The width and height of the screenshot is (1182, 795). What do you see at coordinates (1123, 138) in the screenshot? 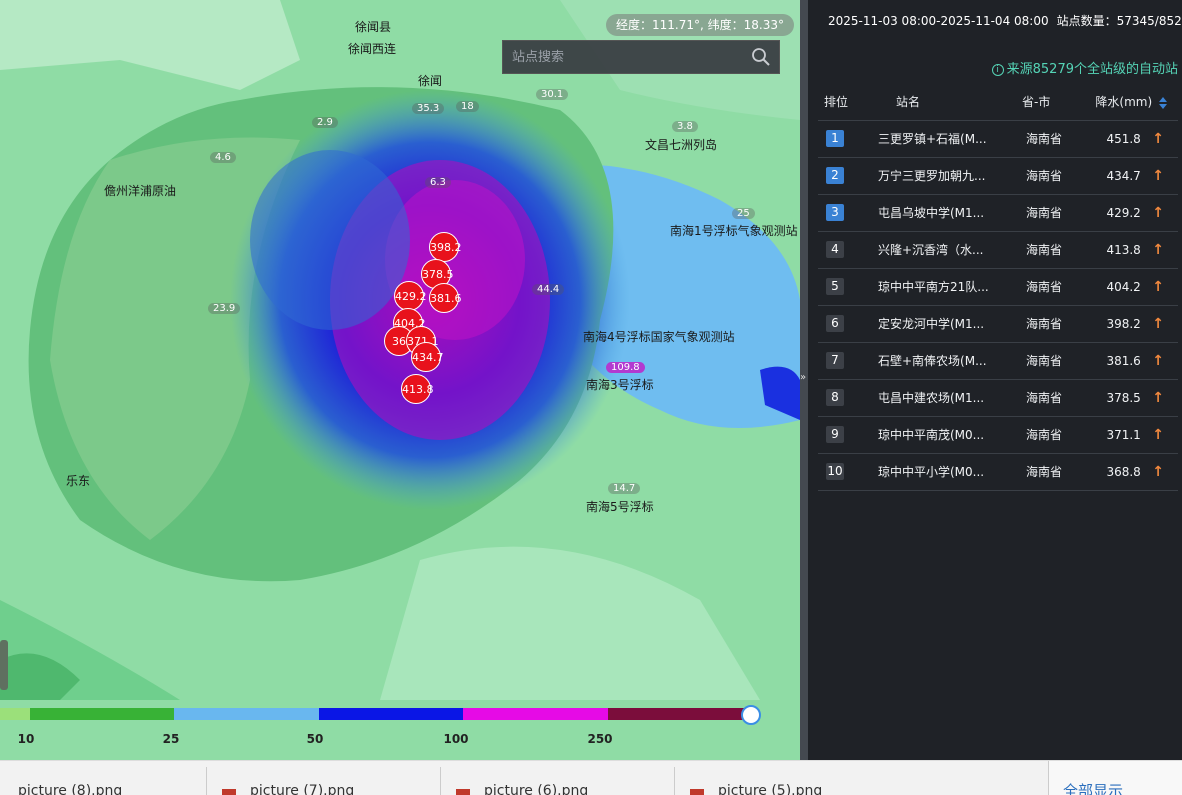
I see `rain-value: 451.8` at bounding box center [1123, 138].